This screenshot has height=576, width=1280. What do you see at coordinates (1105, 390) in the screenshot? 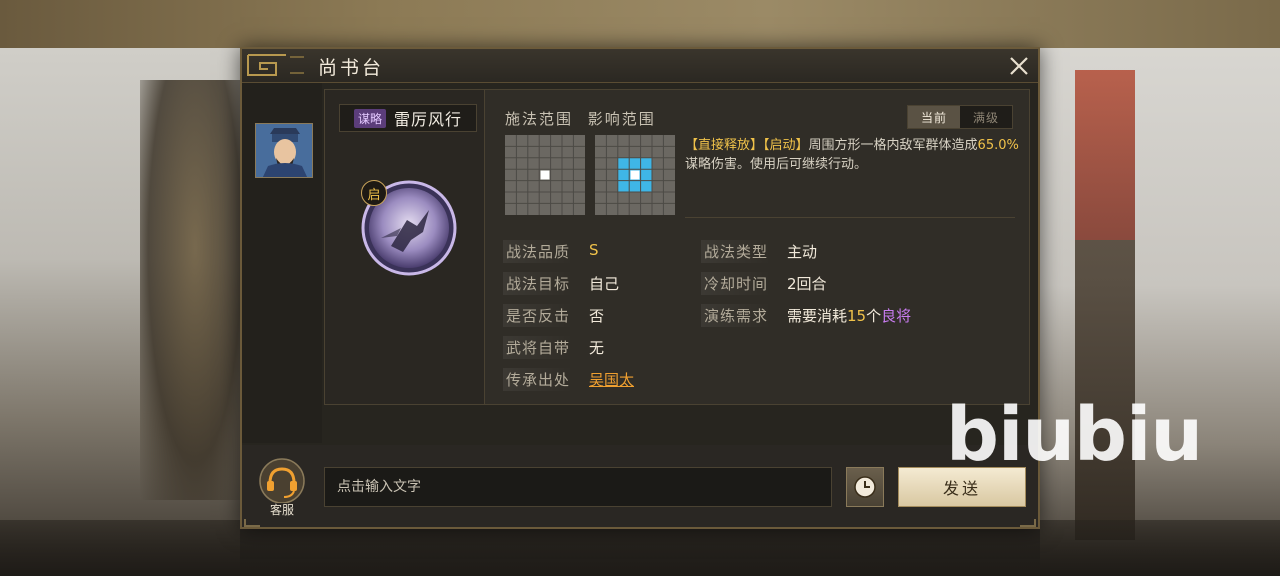
I see `background-right-post` at bounding box center [1105, 390].